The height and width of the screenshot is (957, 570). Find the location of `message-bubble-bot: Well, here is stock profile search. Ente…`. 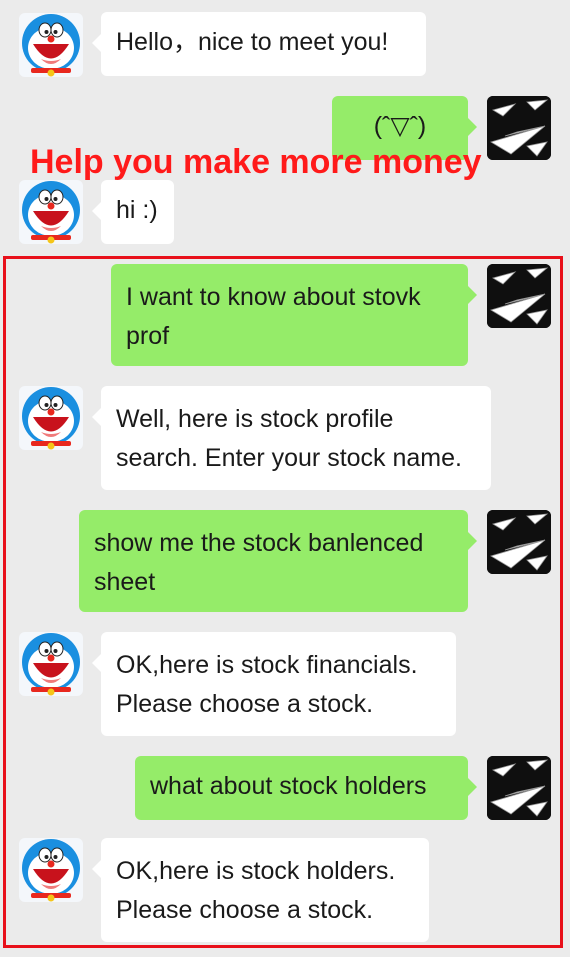

message-bubble-bot: Well, here is stock profile search. Ente… is located at coordinates (291, 438).